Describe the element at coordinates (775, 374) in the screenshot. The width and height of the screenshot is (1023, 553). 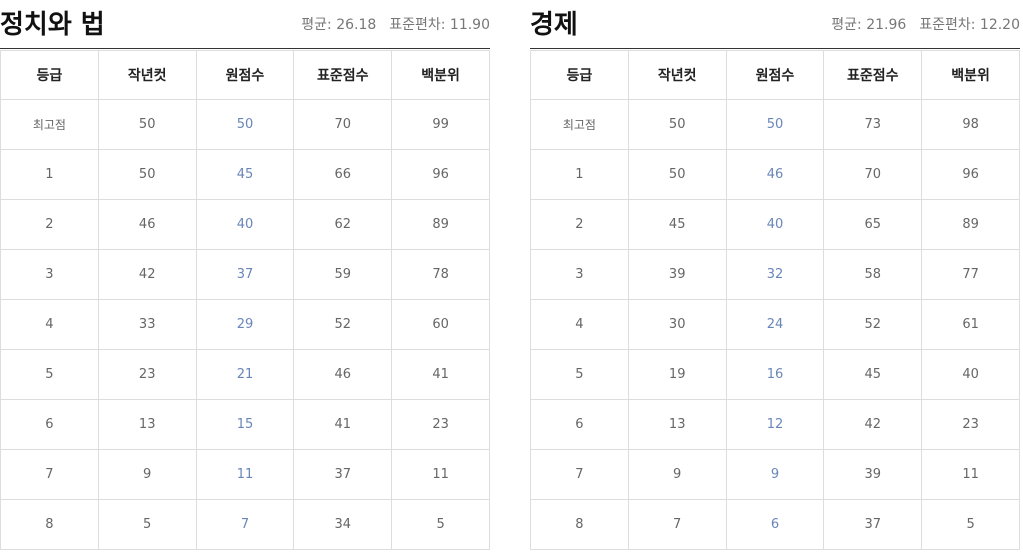
I see `cell-raw-score: 16` at that location.